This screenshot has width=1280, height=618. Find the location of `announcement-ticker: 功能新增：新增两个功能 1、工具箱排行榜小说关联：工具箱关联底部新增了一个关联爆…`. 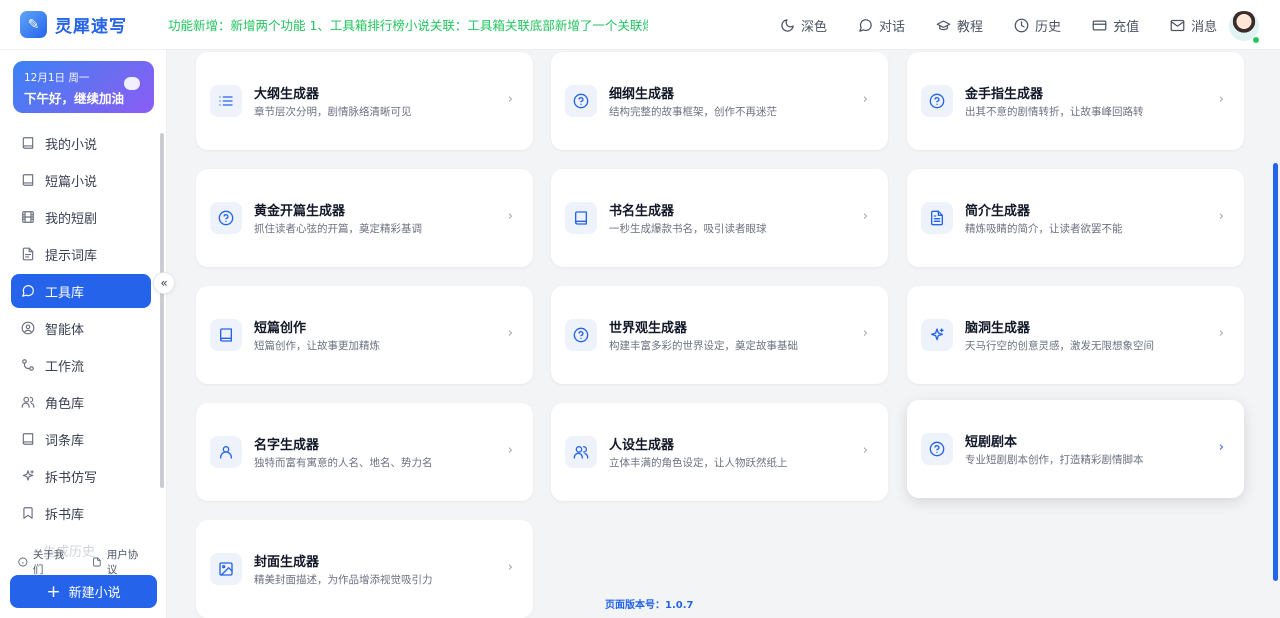

announcement-ticker: 功能新增：新增两个功能 1、工具箱排行榜小说关联：工具箱关联底部新增了一个关联爆… is located at coordinates (408, 24).